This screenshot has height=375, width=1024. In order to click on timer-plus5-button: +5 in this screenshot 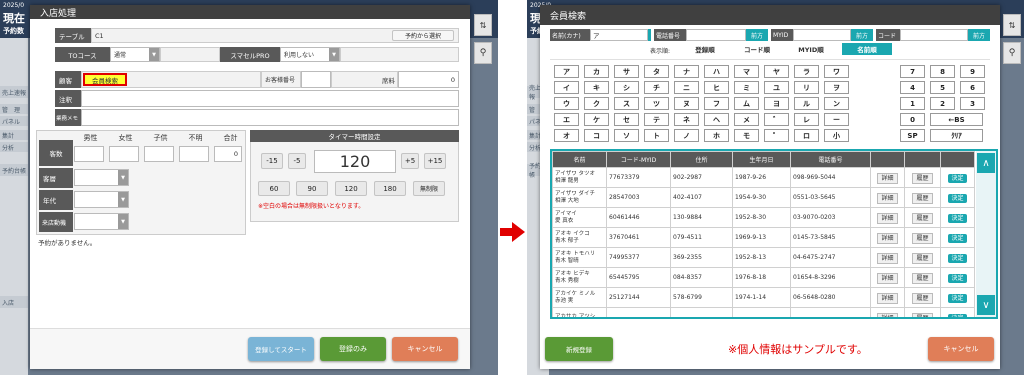, I will do `click(410, 161)`.